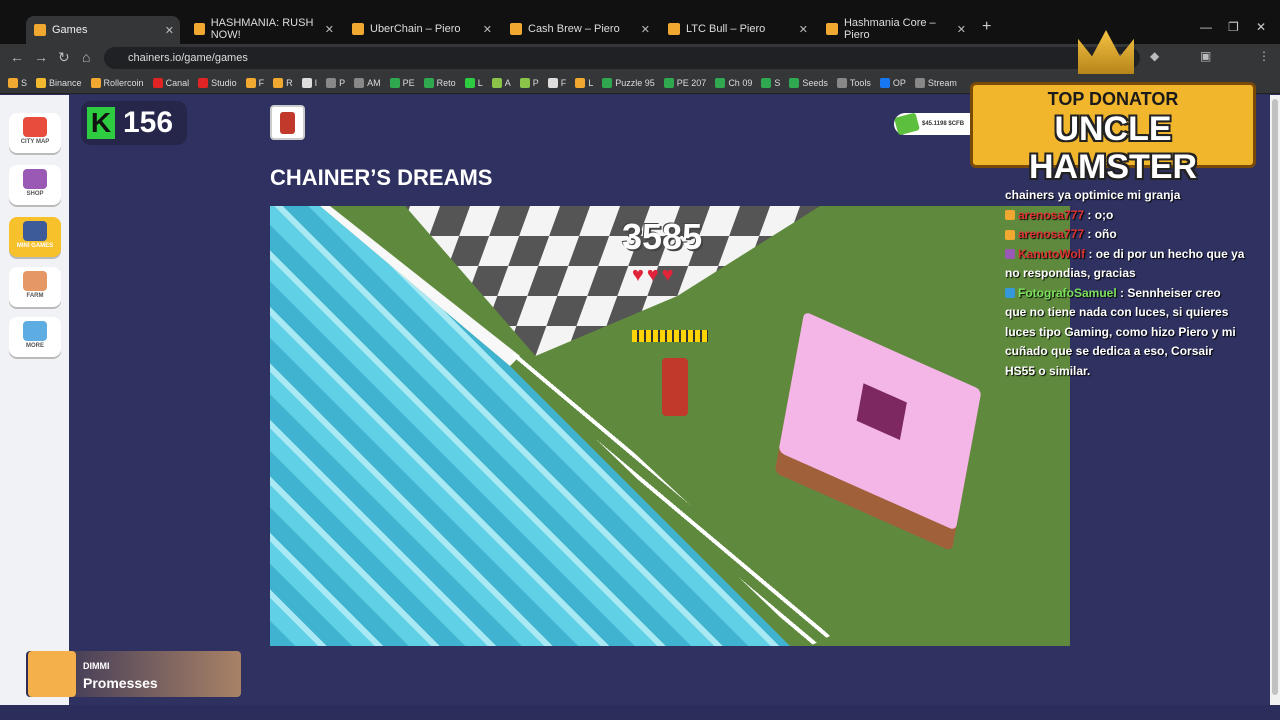  I want to click on bookmark-item: Binance, so click(59, 82).